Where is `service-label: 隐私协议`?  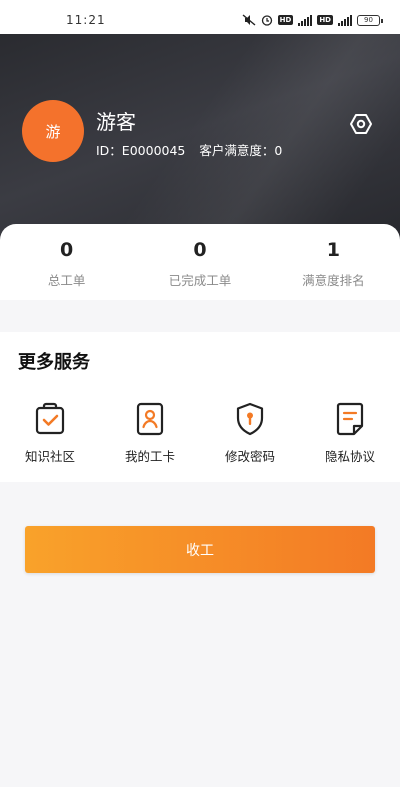
service-label: 隐私协议 is located at coordinates (349, 456).